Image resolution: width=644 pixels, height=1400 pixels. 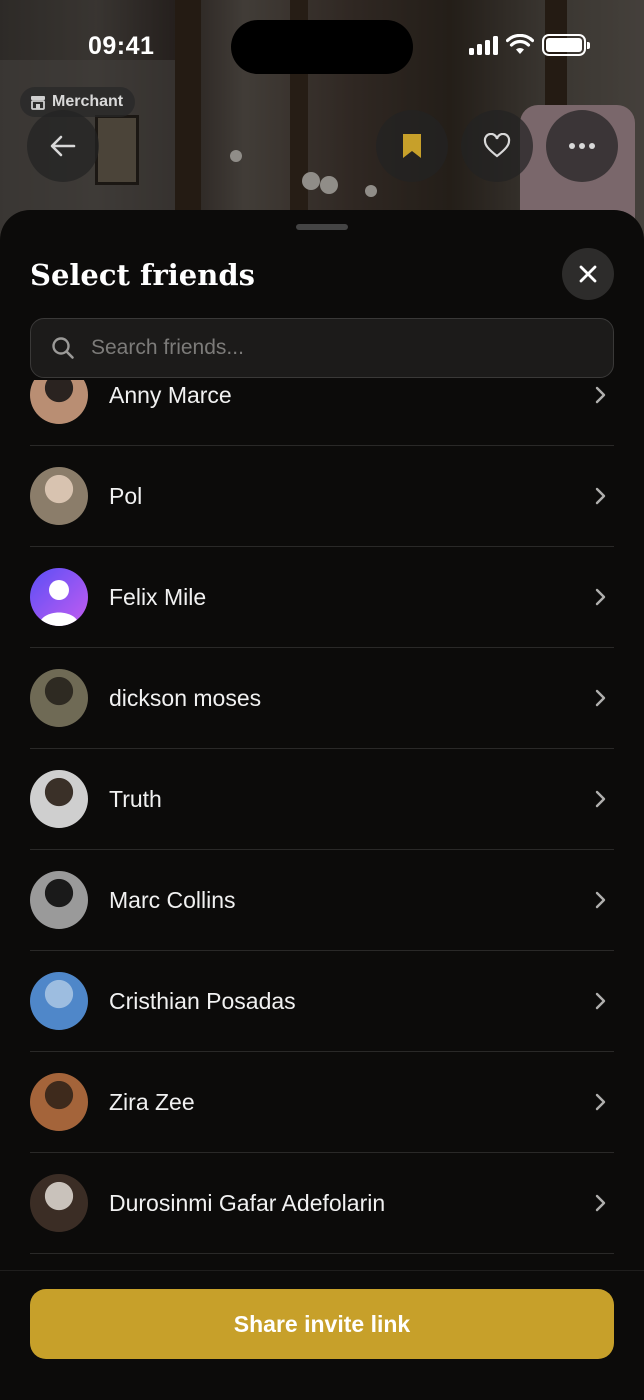 I want to click on status-icons, so click(x=529, y=45).